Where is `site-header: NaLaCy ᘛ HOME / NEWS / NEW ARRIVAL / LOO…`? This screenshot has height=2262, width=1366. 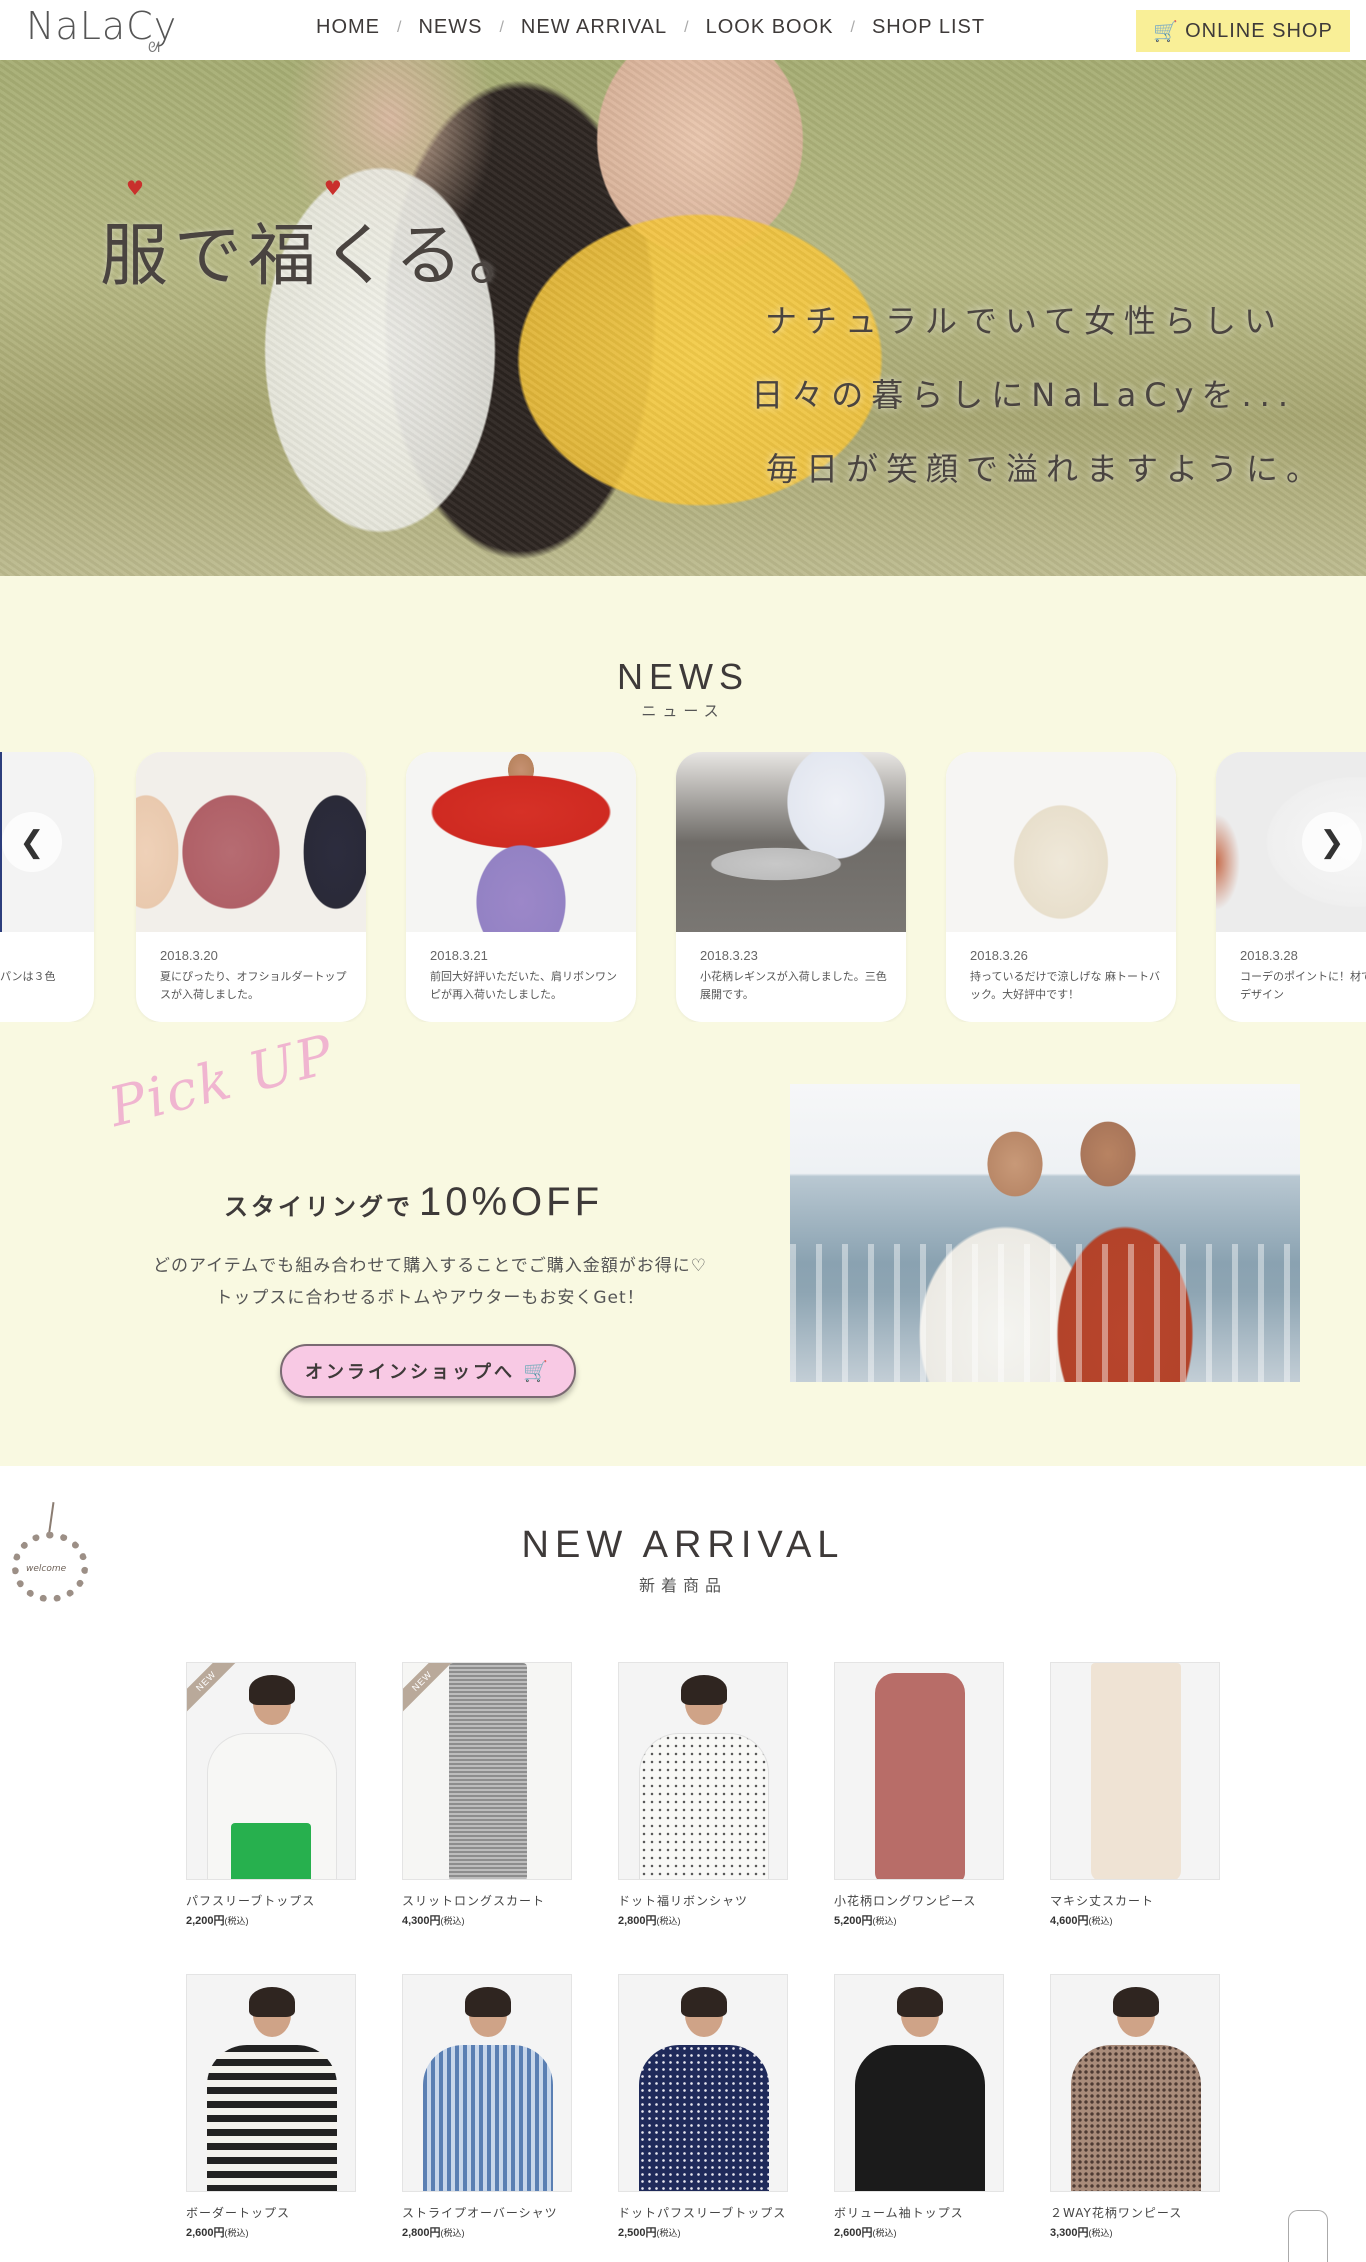 site-header: NaLaCy ᘛ HOME / NEWS / NEW ARRIVAL / LOO… is located at coordinates (683, 30).